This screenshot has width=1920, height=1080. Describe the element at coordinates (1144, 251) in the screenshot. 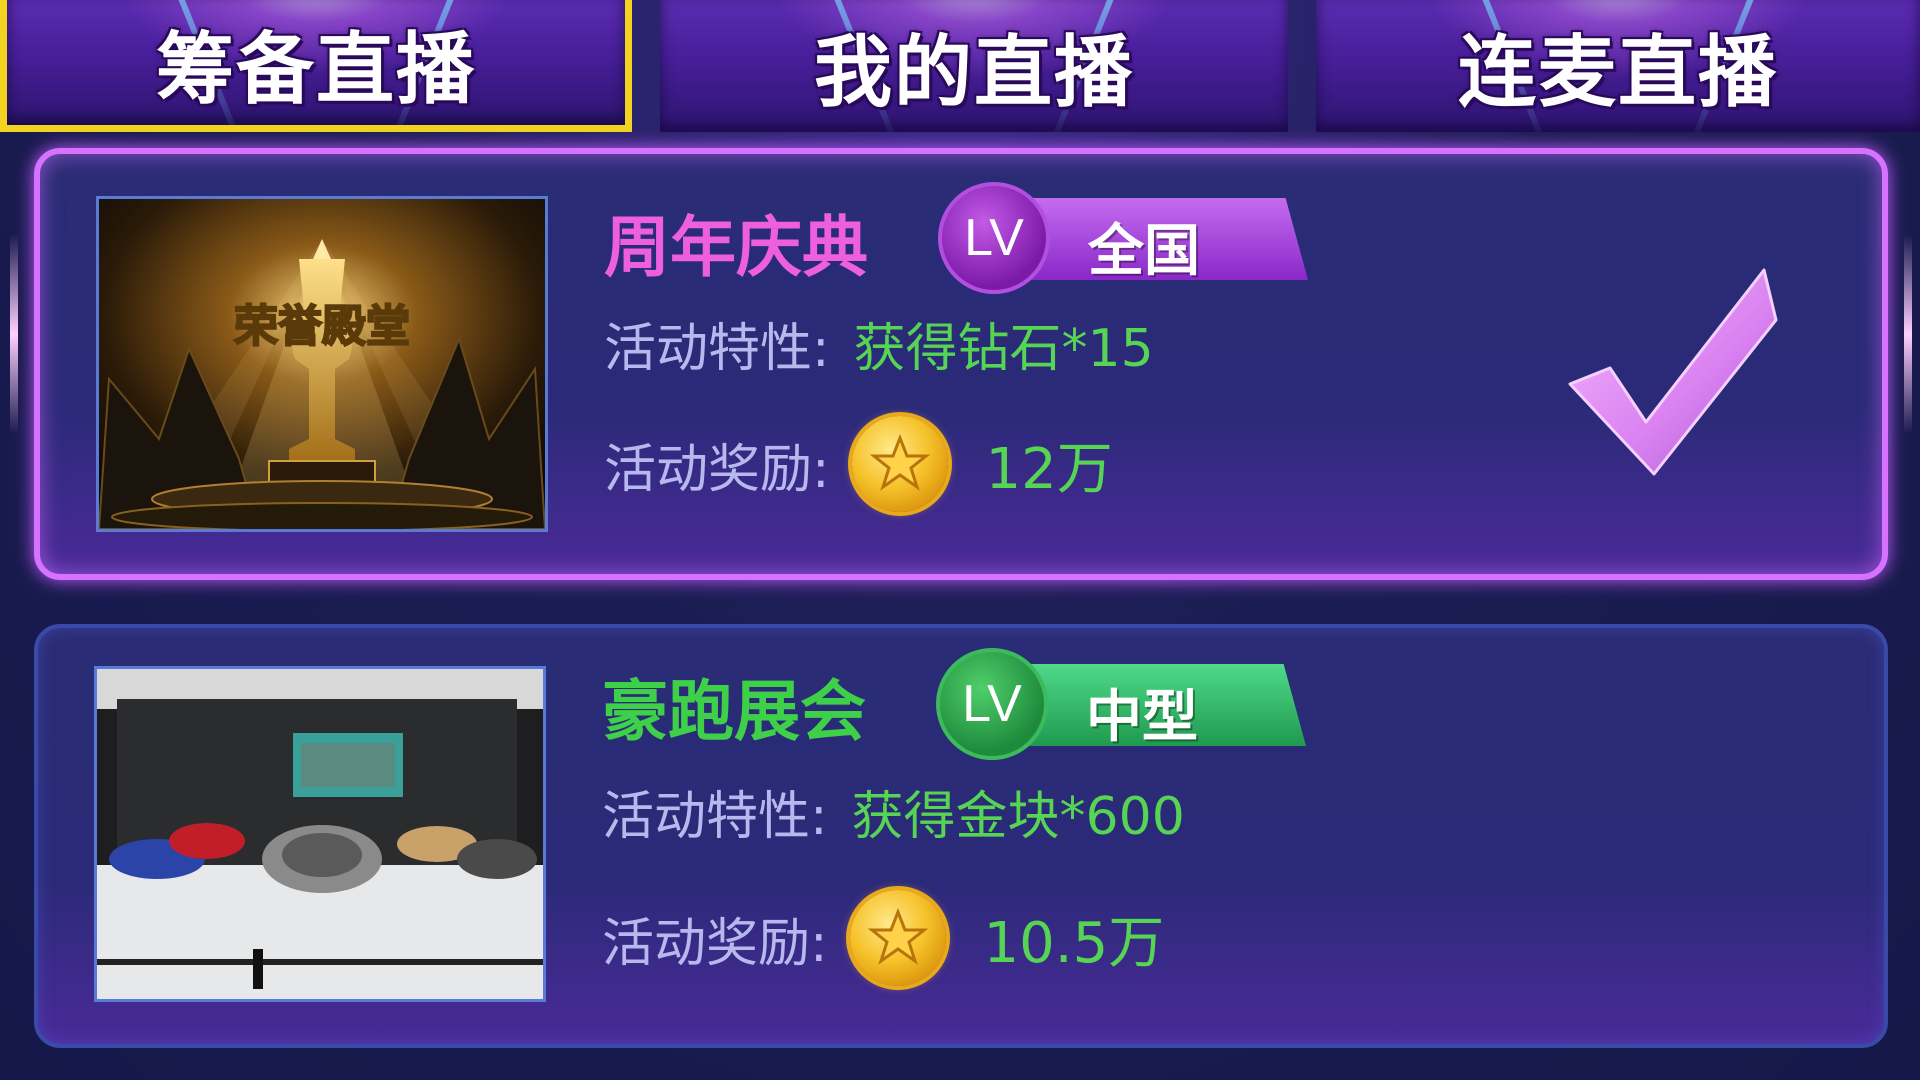

I see `level-scope: 全国` at that location.